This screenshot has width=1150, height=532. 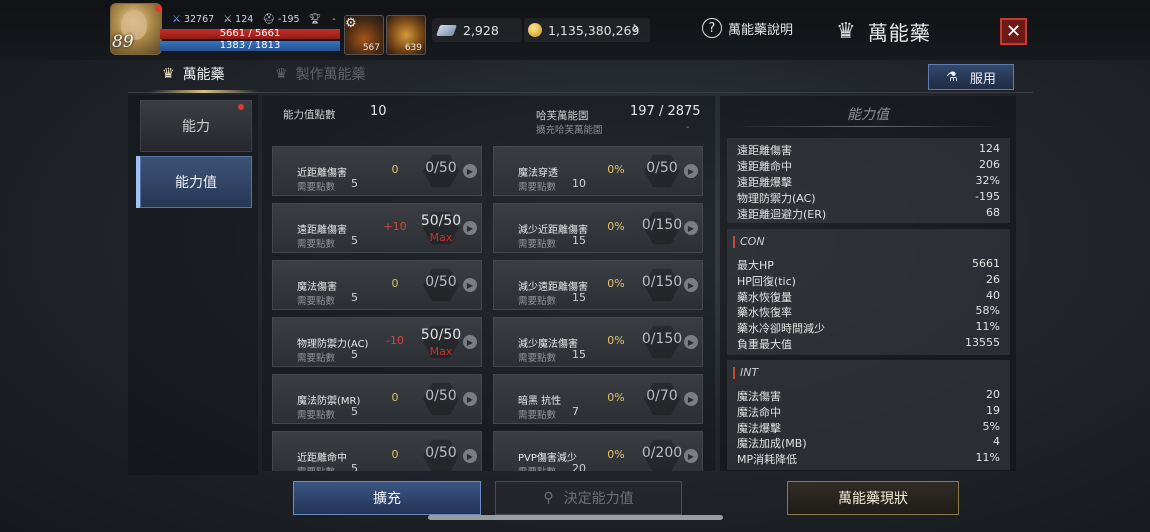 I want to click on stat-card: 魔法防禦(MR) 需要點數 5 0 0/50 ▶, so click(x=377, y=399).